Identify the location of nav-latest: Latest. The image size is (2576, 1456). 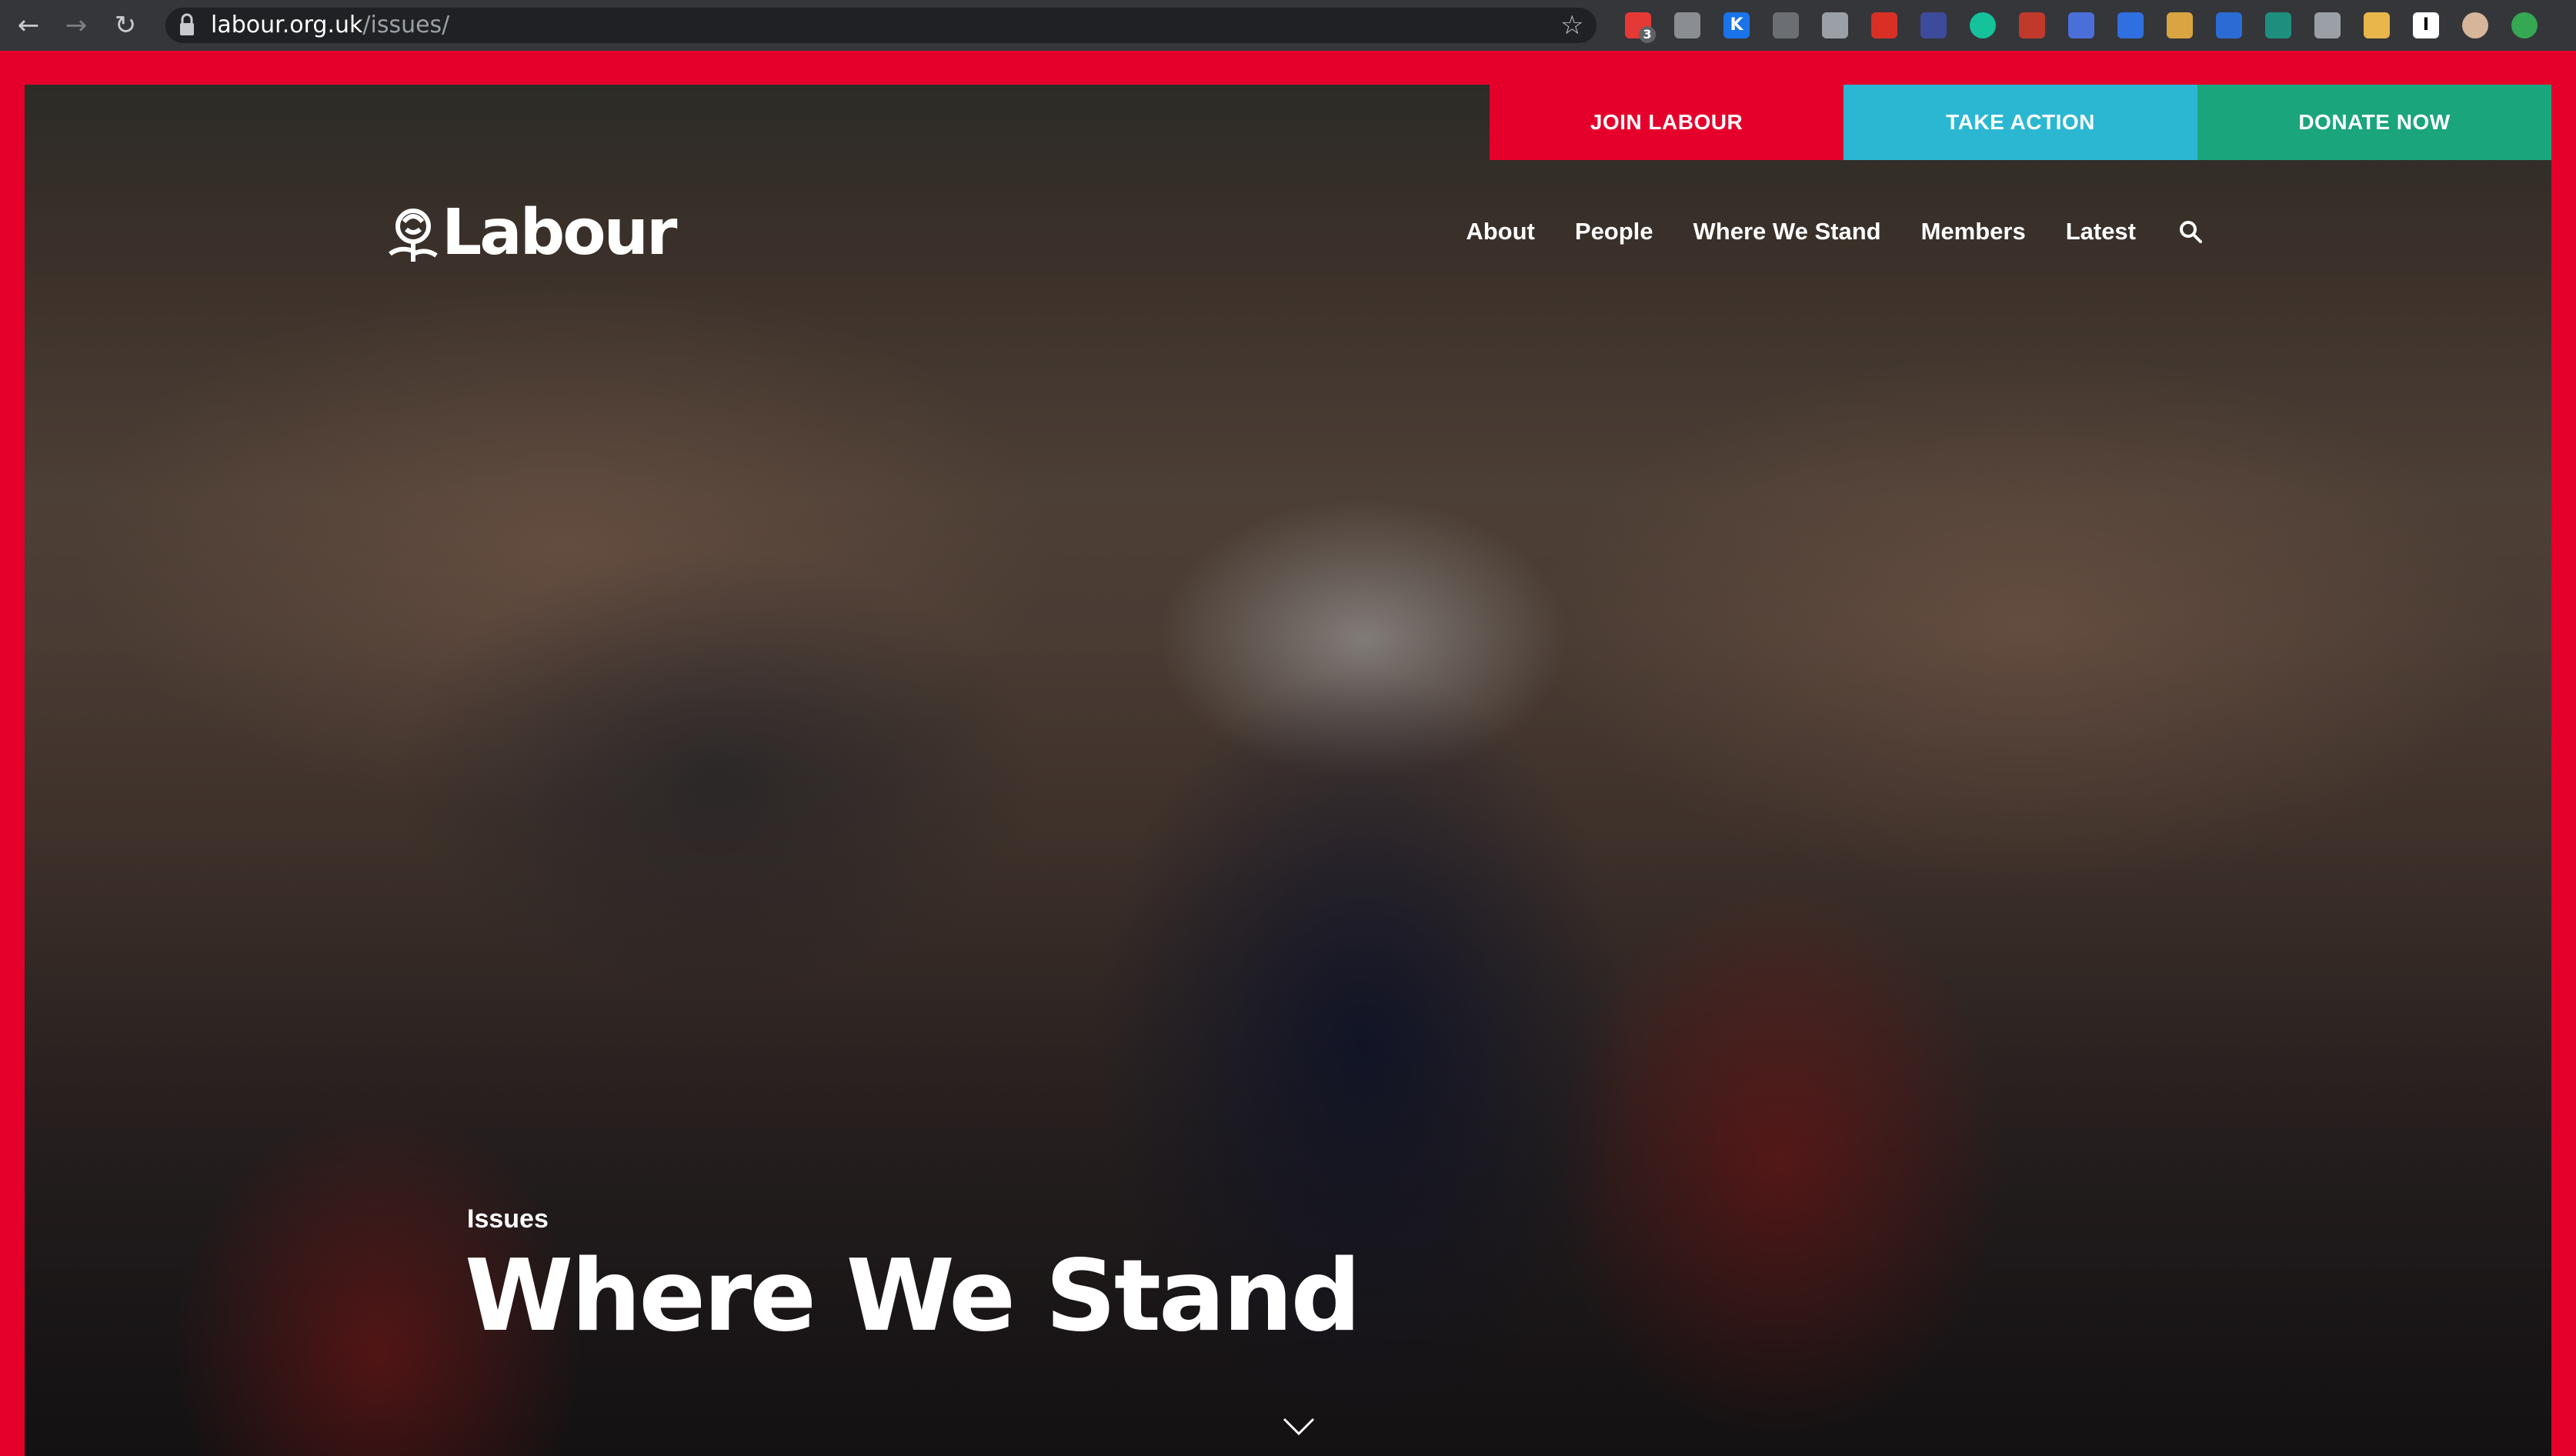
(2101, 232).